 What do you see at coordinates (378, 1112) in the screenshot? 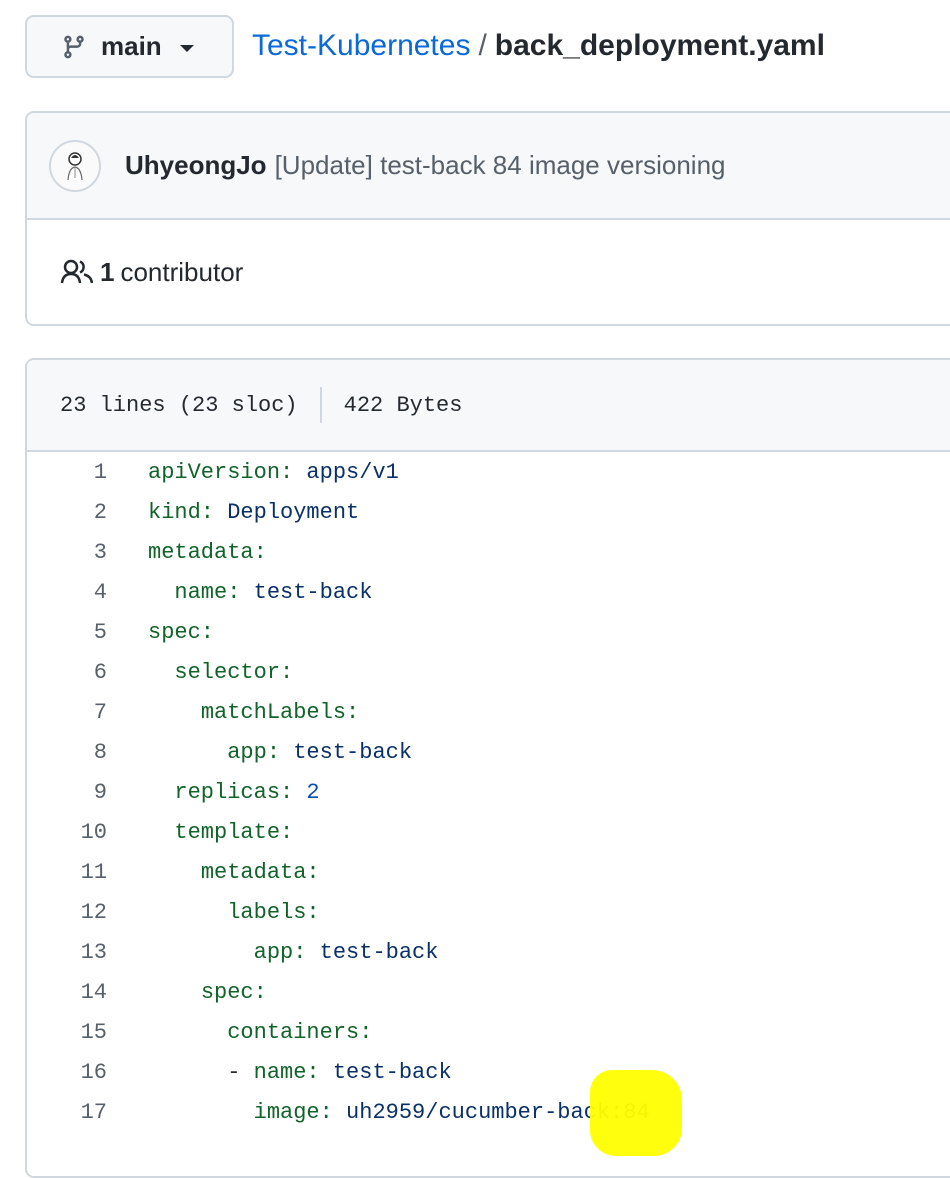
I see `line-content: image: uh2959/cucumber-back:84` at bounding box center [378, 1112].